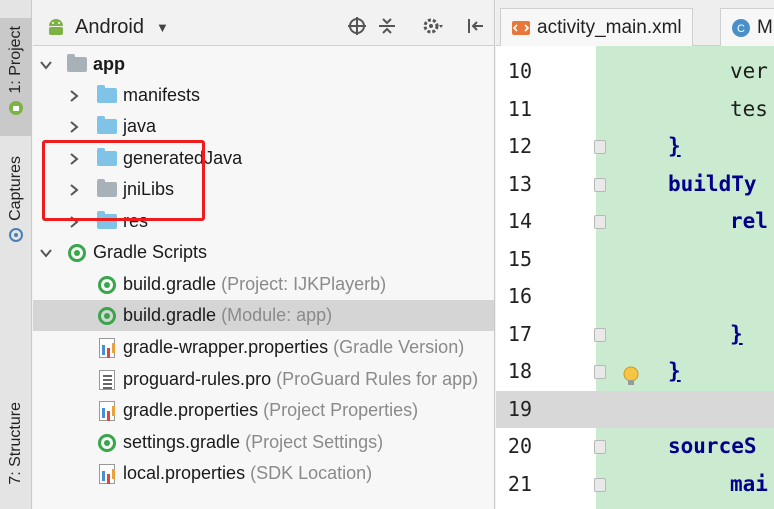 The height and width of the screenshot is (509, 774). What do you see at coordinates (182, 442) in the screenshot?
I see `tree-label: settings.gradle` at bounding box center [182, 442].